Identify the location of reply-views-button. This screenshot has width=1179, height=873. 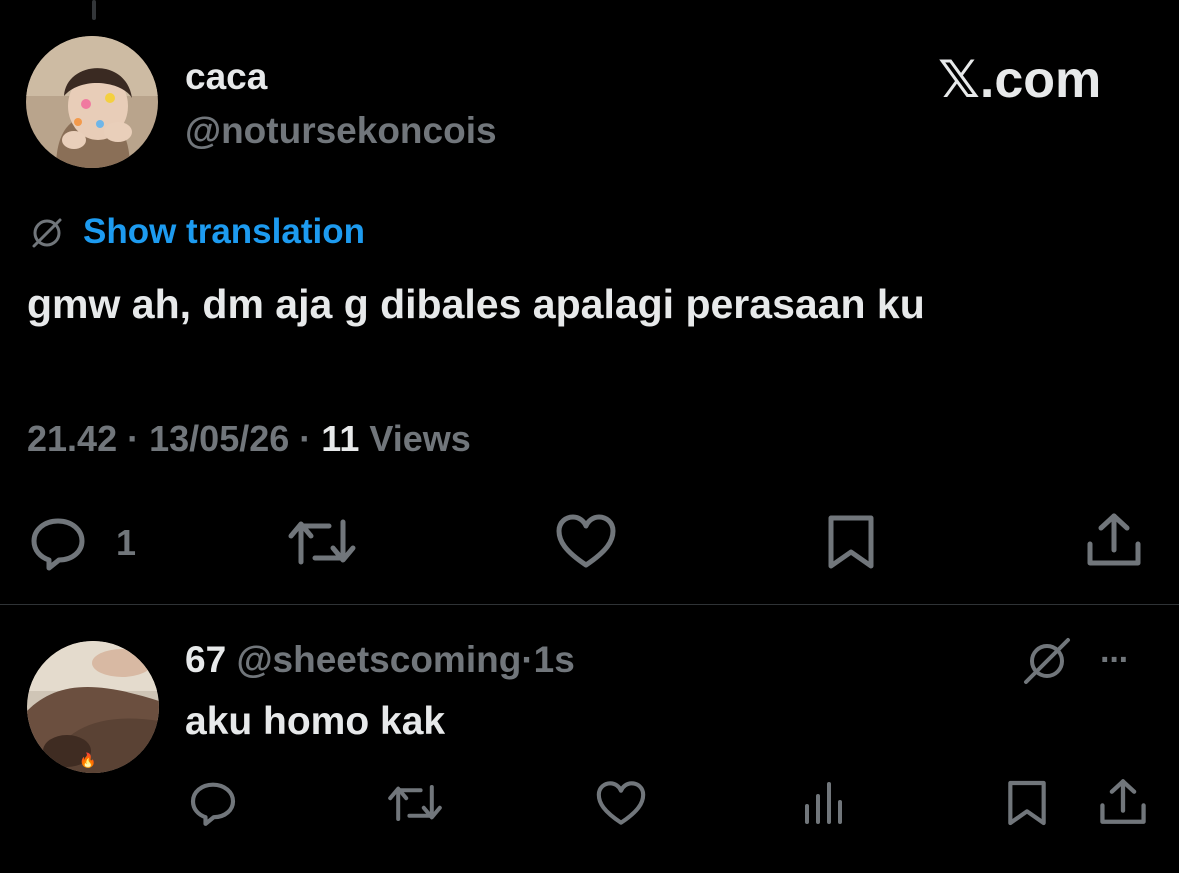
(825, 803).